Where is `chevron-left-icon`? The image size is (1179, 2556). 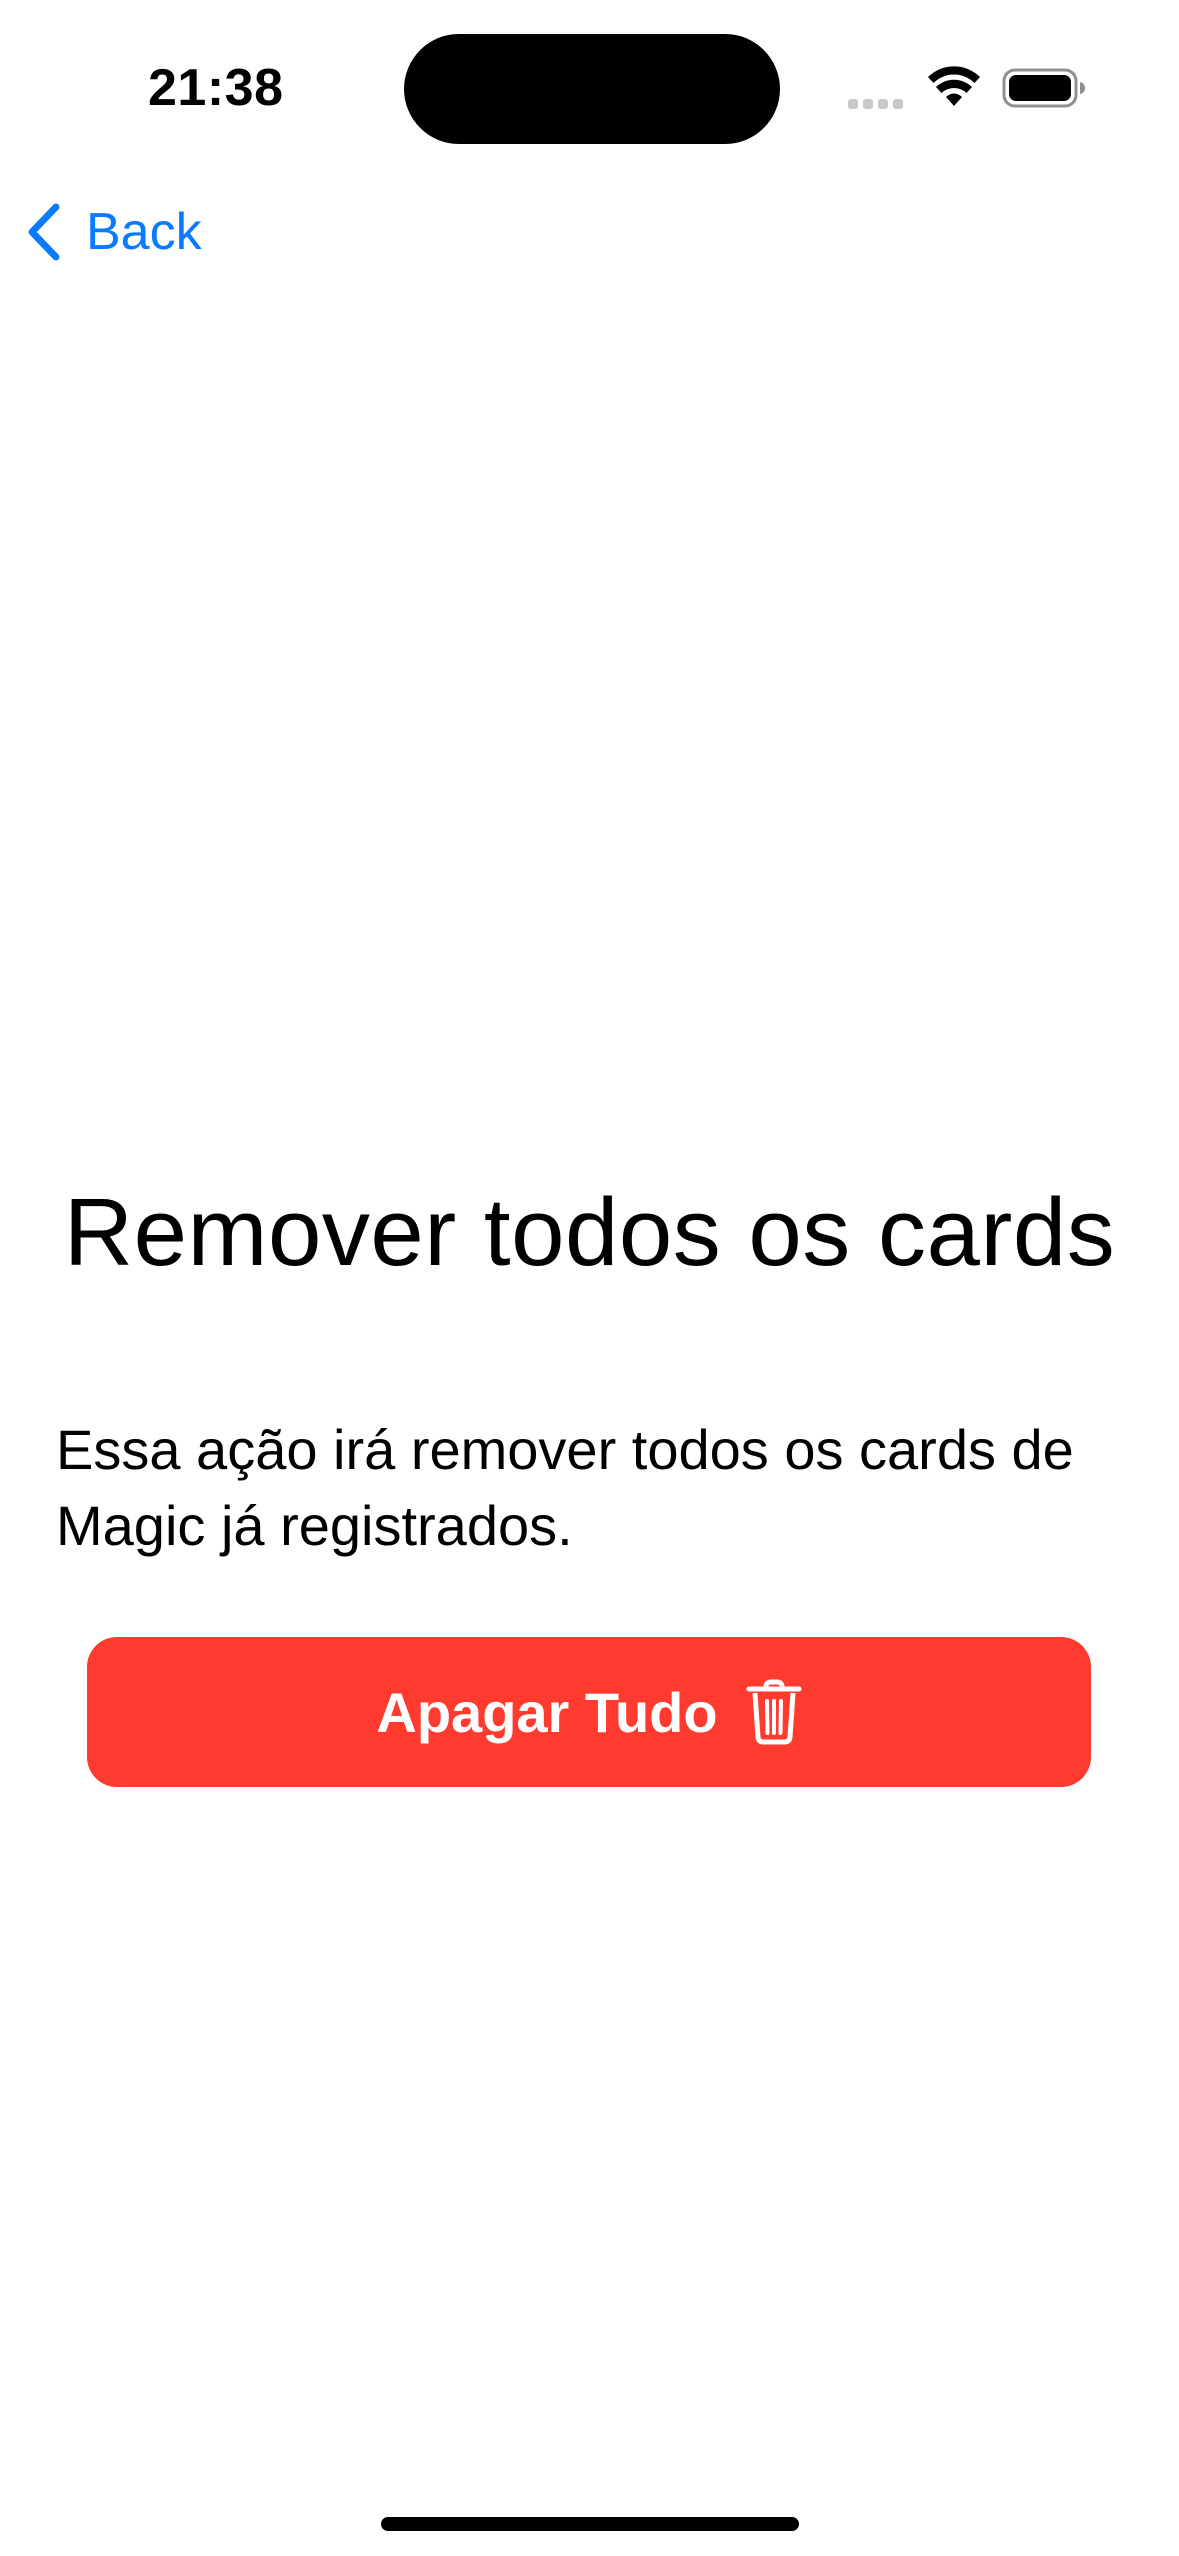
chevron-left-icon is located at coordinates (44, 232).